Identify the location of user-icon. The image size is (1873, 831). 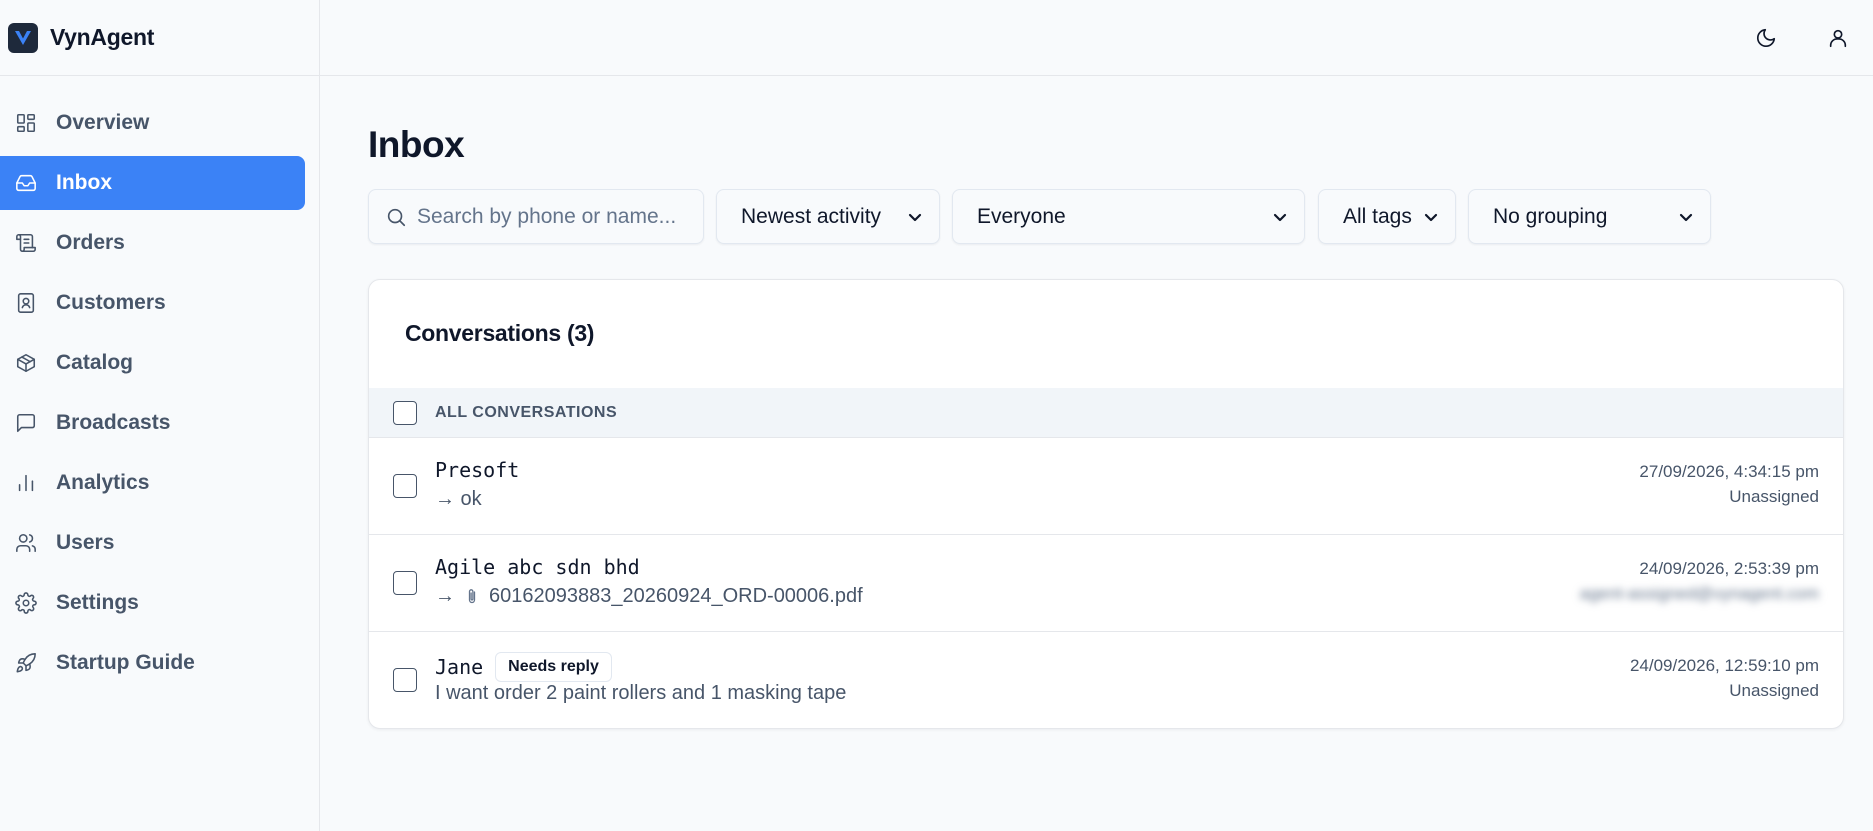
(1838, 38).